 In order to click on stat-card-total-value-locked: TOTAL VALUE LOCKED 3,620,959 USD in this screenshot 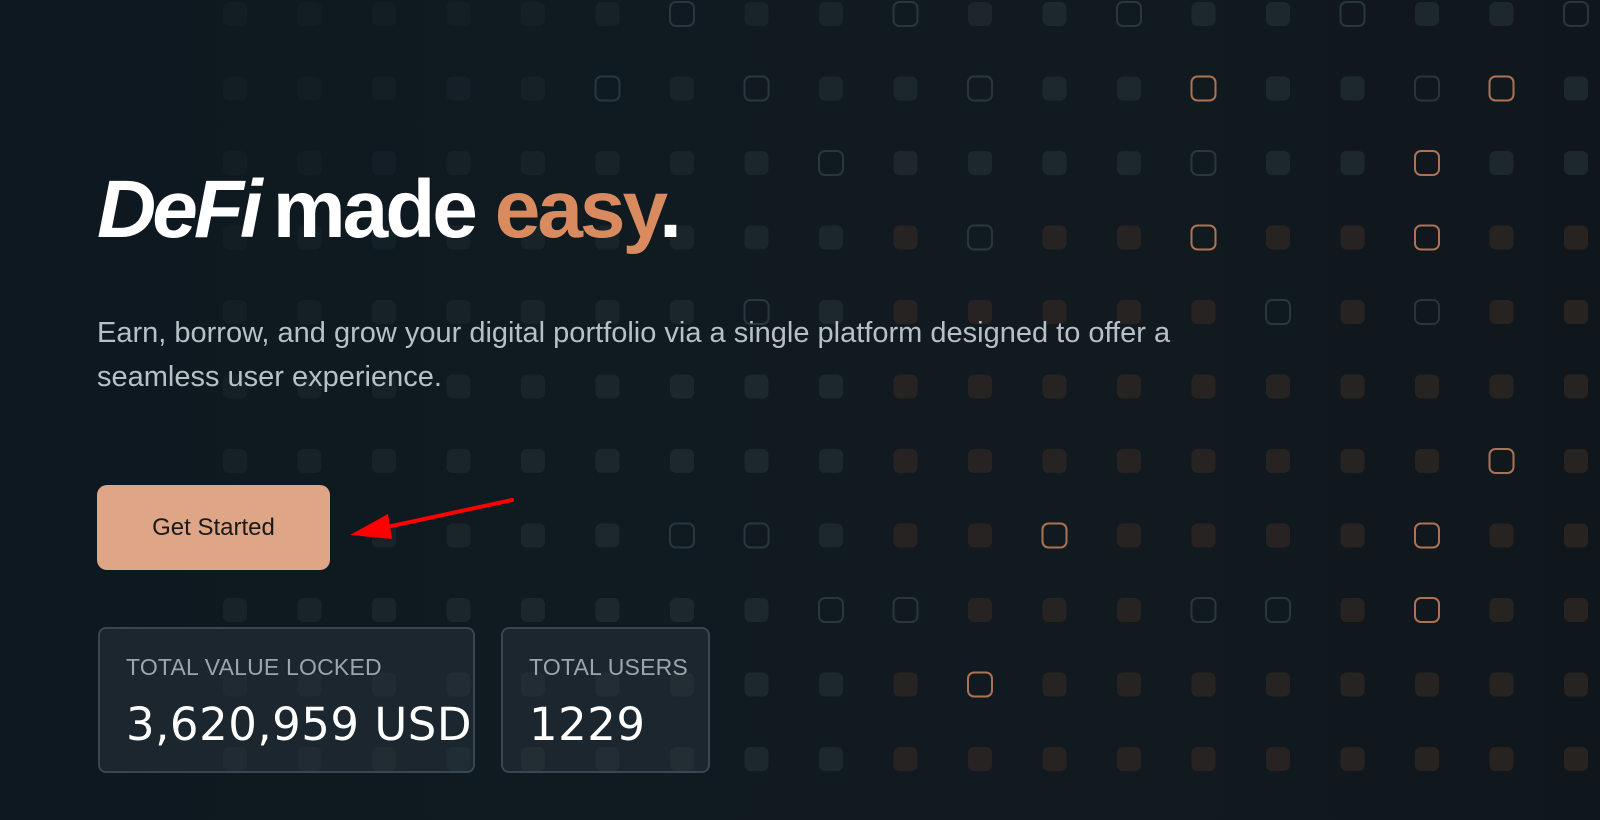, I will do `click(286, 700)`.